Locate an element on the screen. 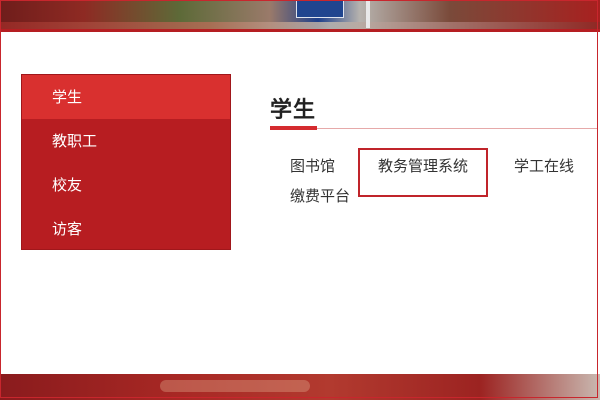 The width and height of the screenshot is (600, 400). top-banner-photo is located at coordinates (300, 16).